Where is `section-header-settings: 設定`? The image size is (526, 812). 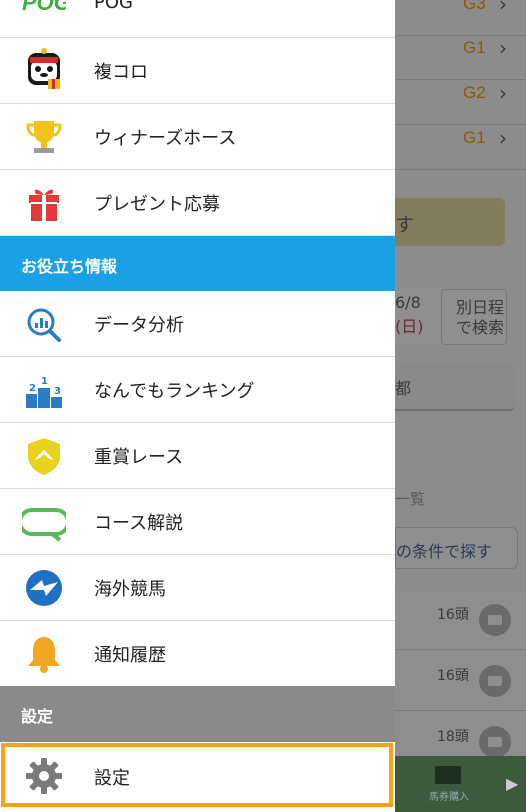 section-header-settings: 設定 is located at coordinates (197, 714).